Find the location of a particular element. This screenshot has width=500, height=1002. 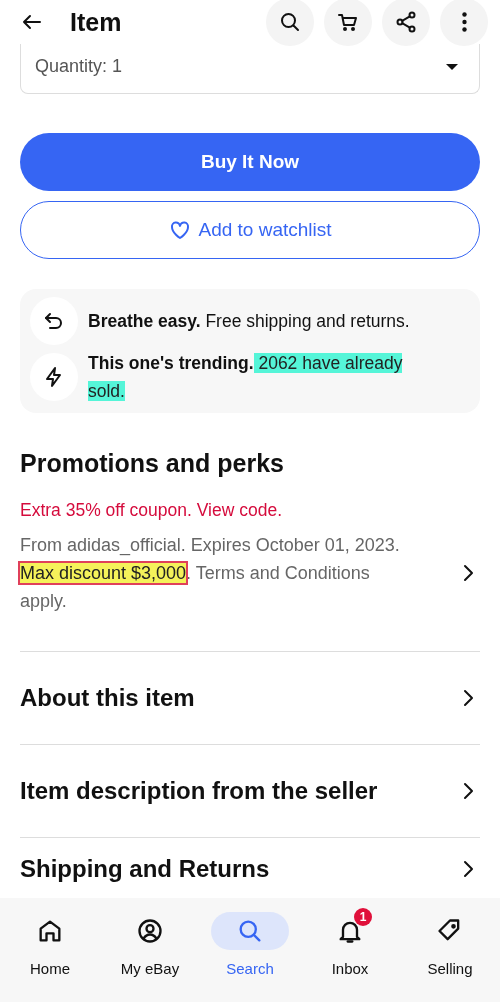

nav-tab: Search is located at coordinates (250, 950).